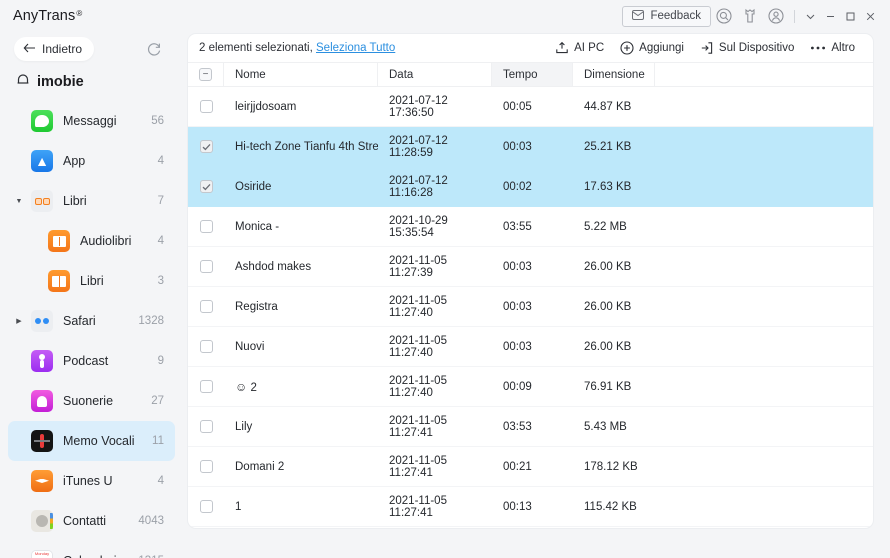  What do you see at coordinates (532, 74) in the screenshot?
I see `column-header-tempo: Tempo` at bounding box center [532, 74].